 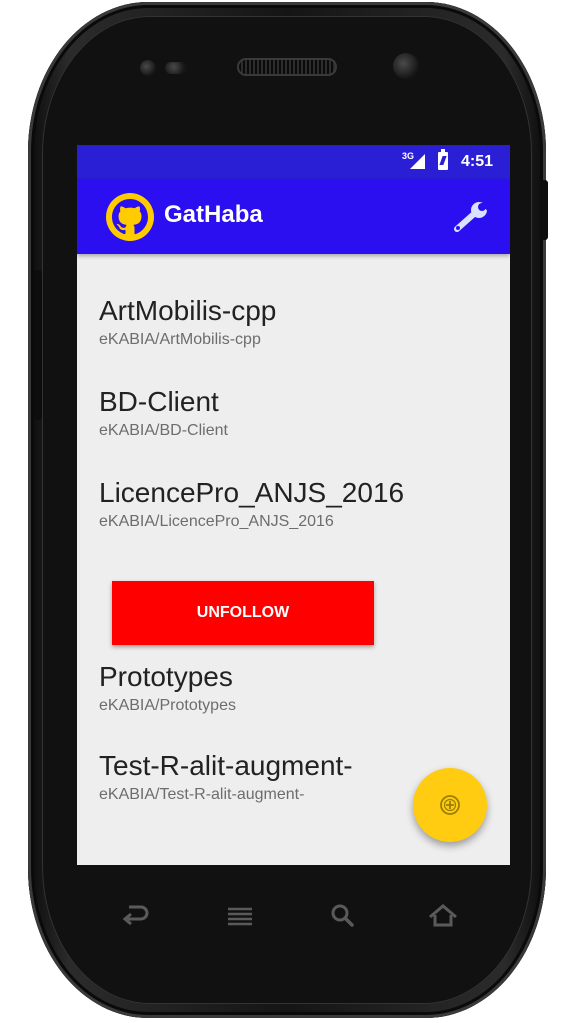 What do you see at coordinates (135, 915) in the screenshot?
I see `back-icon` at bounding box center [135, 915].